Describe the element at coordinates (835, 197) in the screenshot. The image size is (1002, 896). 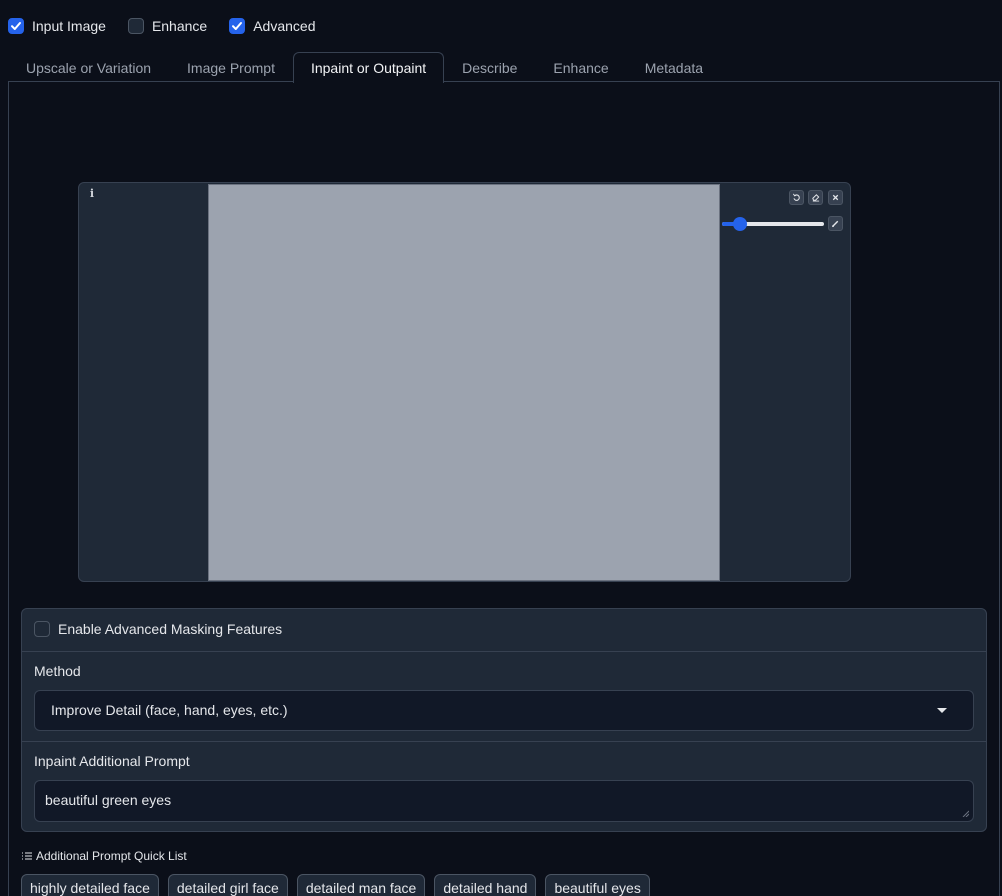
I see `close-icon` at that location.